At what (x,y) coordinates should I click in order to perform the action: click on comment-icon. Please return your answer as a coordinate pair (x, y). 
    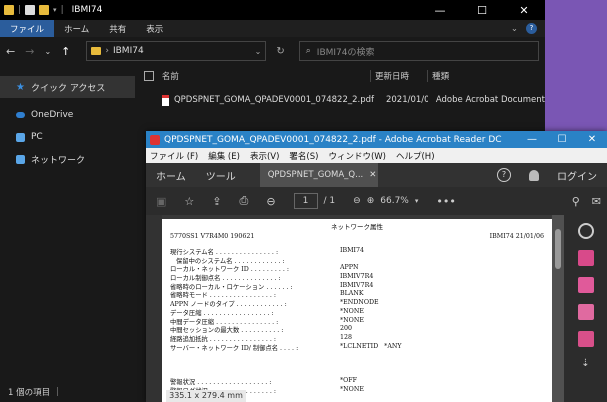
    Looking at the image, I should click on (585, 339).